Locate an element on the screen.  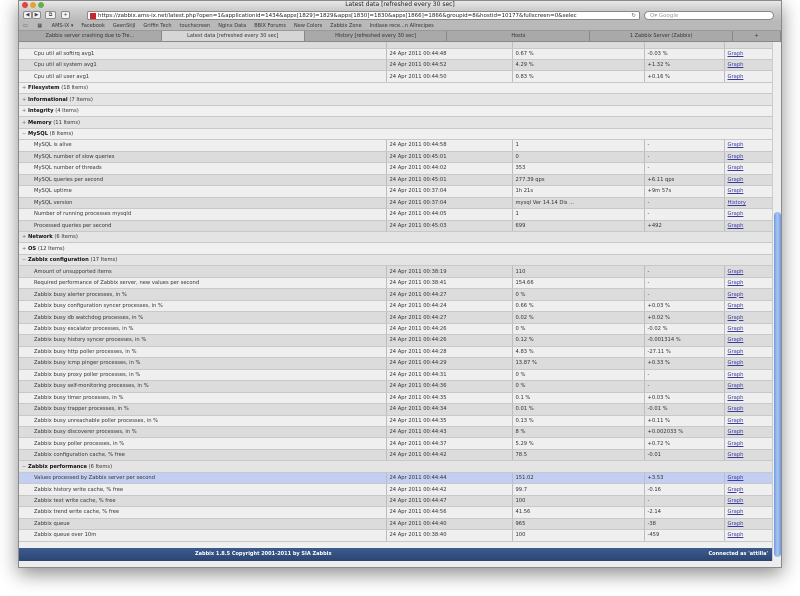
bookmark-item: GeenStijl is located at coordinates (124, 26).